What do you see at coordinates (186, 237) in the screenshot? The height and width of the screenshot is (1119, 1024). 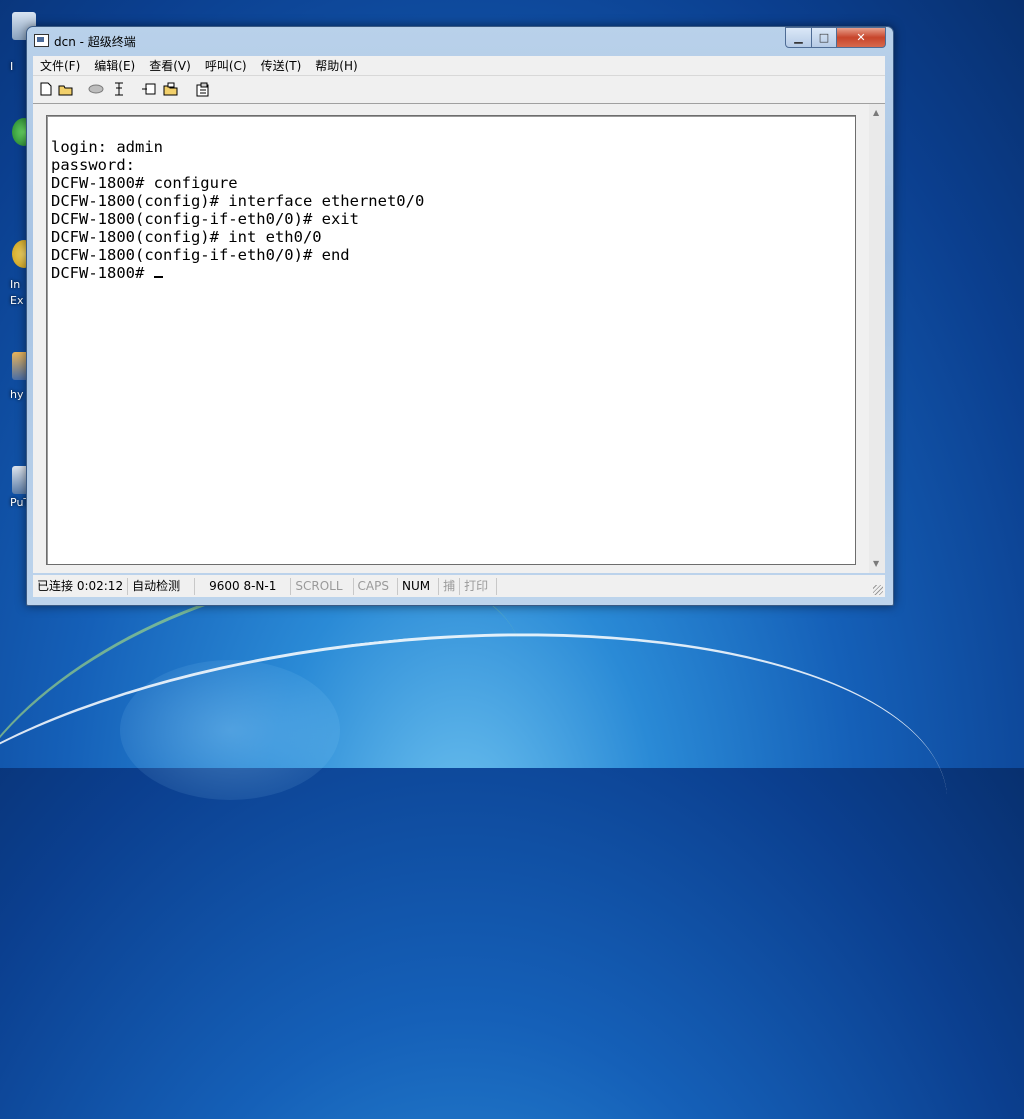 I see `terminal-line: DCFW-1800(config)# int eth0/0` at bounding box center [186, 237].